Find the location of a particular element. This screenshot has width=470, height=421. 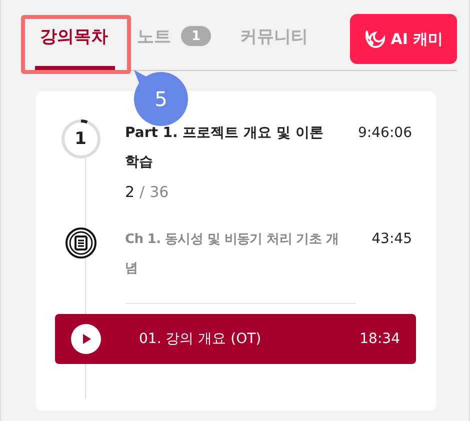

step-callout: 5 is located at coordinates (160, 98).